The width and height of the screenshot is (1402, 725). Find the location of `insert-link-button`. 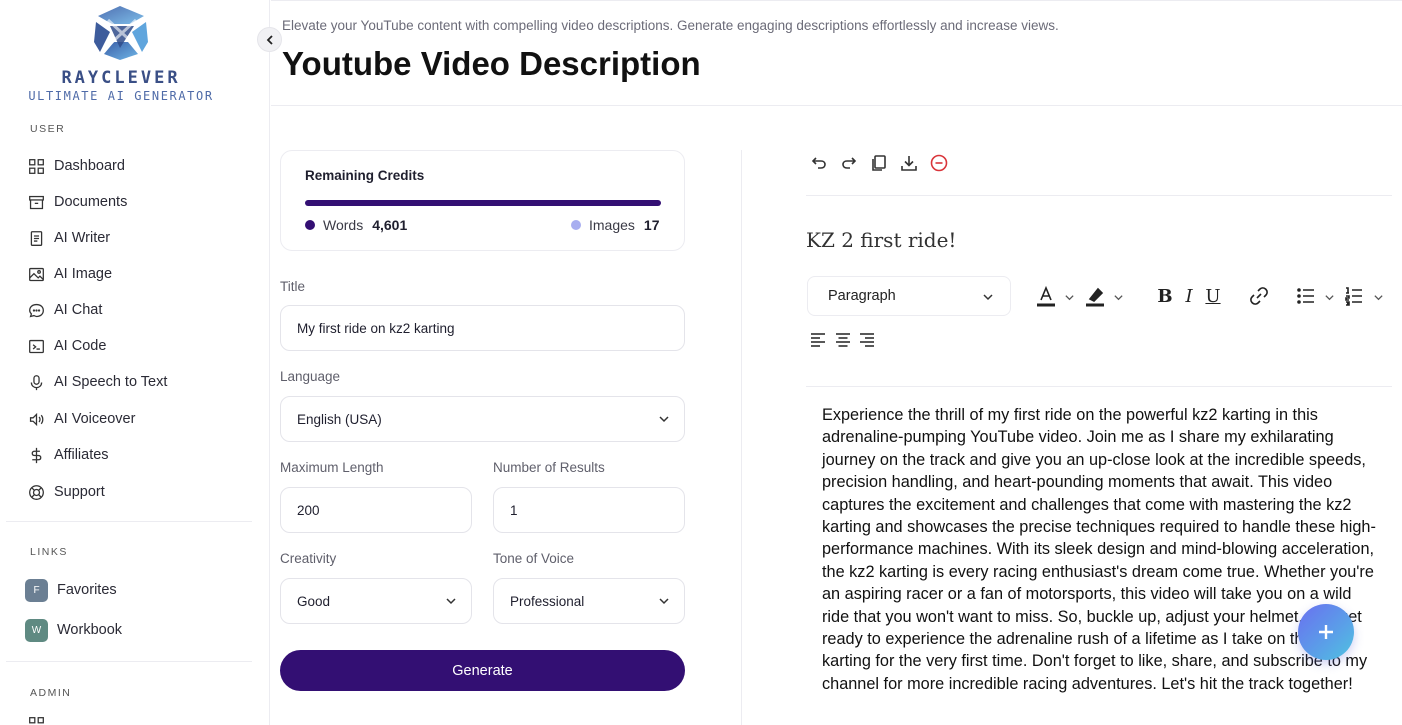

insert-link-button is located at coordinates (1259, 296).